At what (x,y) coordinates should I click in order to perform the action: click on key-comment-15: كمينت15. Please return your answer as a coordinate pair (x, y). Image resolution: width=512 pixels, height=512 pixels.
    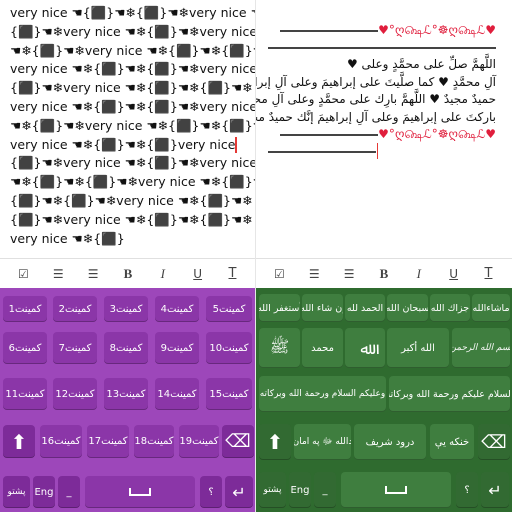
    Looking at the image, I should click on (229, 394).